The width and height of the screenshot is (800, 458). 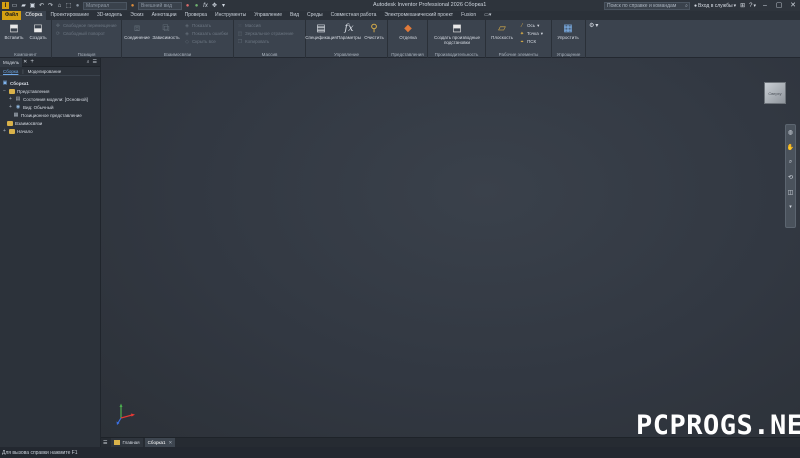 I want to click on show-sick-button: ◈ Показать ошибки, so click(x=206, y=33).